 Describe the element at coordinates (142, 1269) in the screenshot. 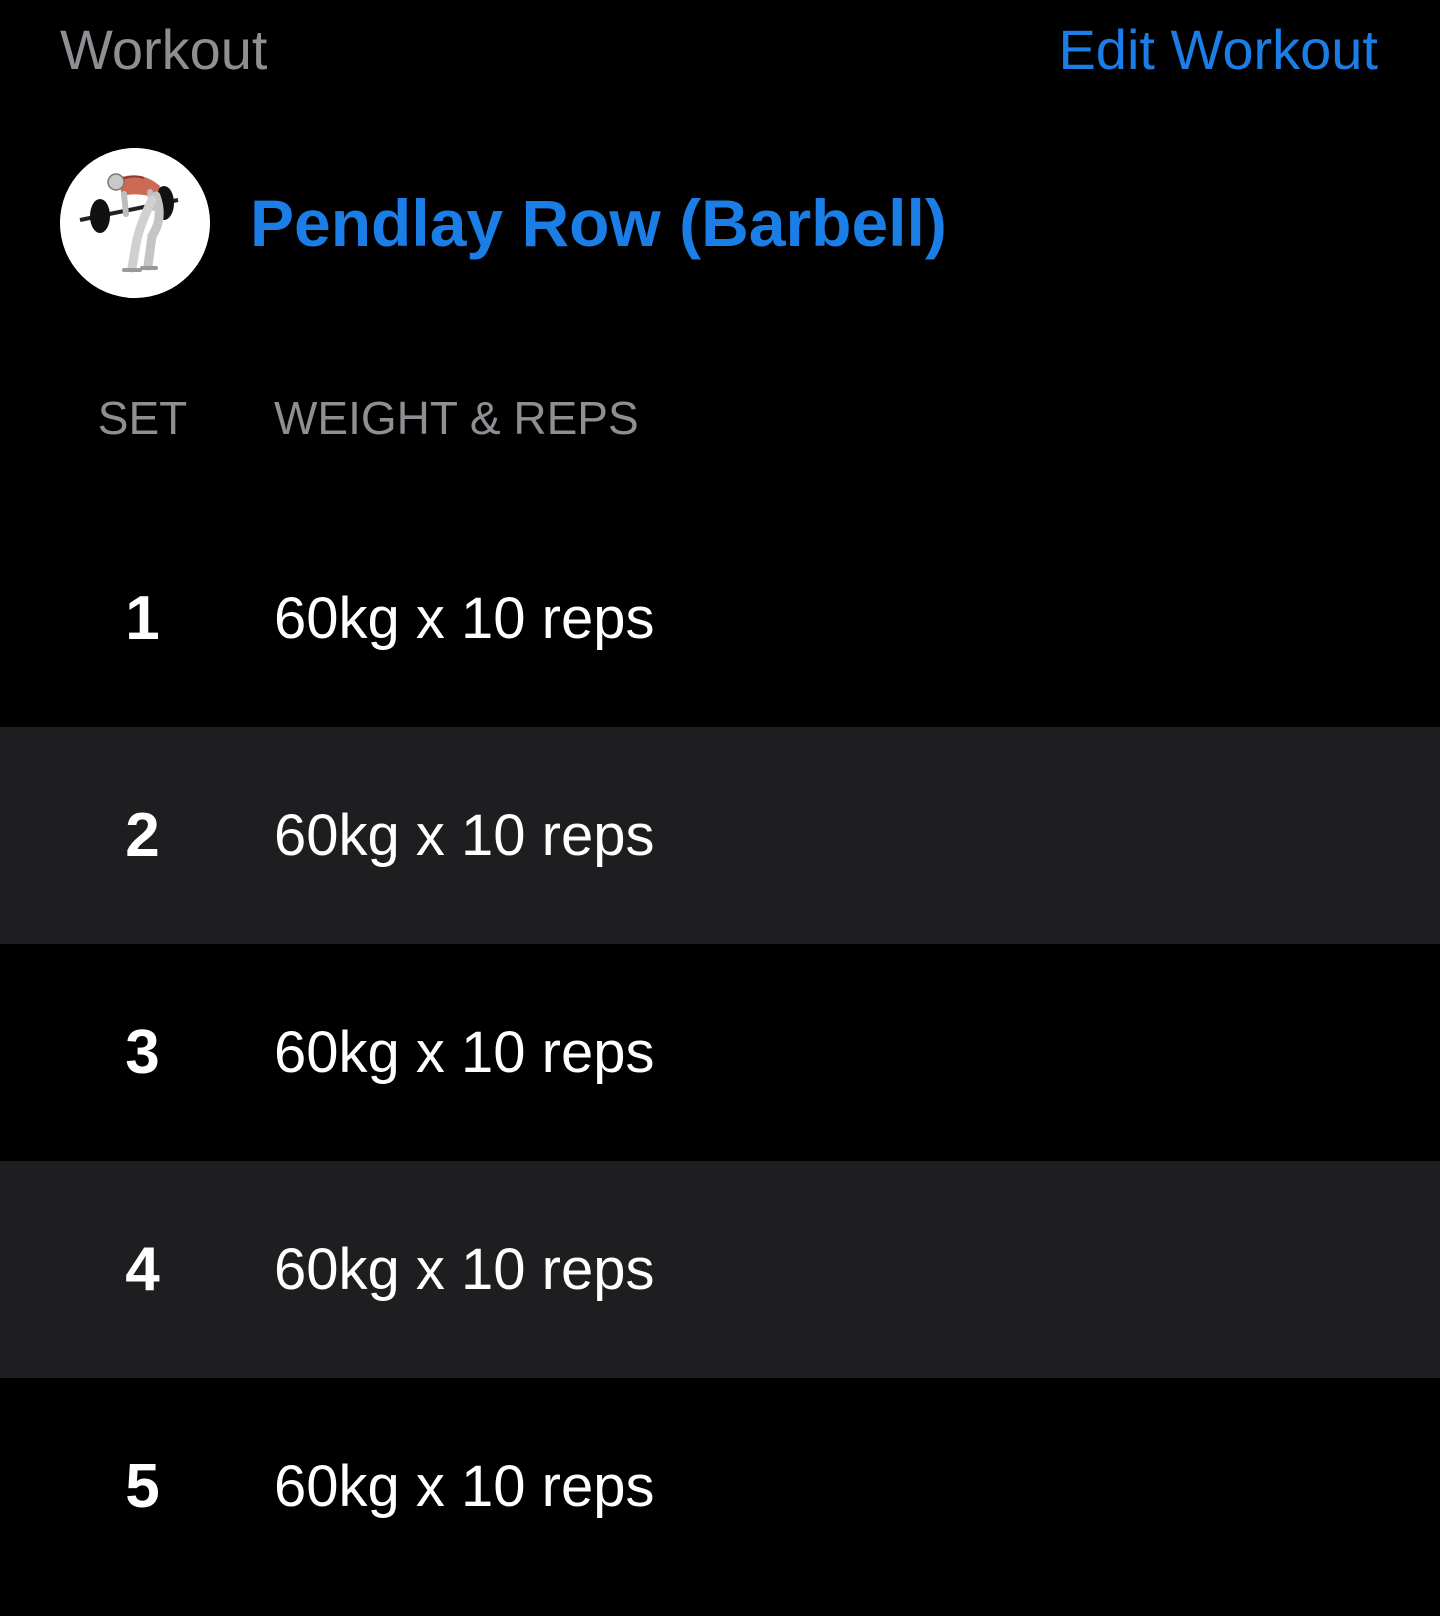

I see `set-number: 4` at that location.